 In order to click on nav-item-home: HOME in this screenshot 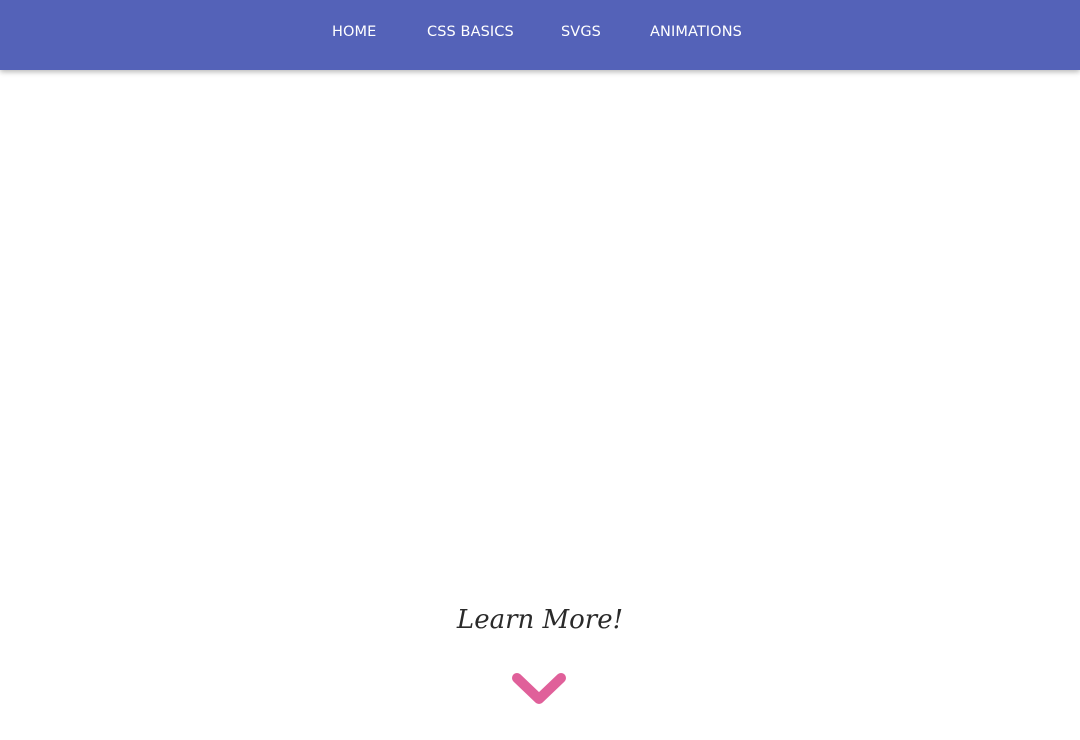, I will do `click(354, 32)`.